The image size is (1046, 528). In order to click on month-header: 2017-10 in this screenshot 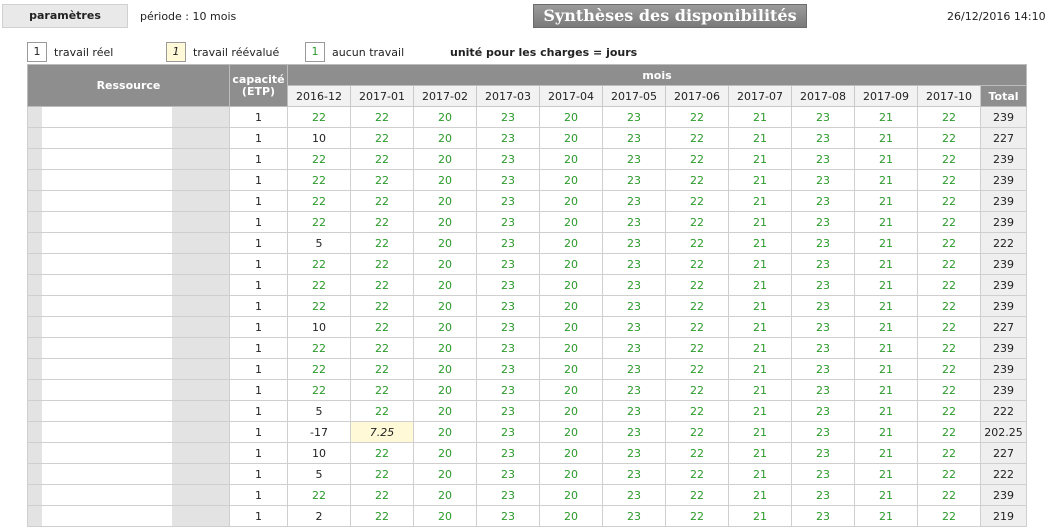, I will do `click(949, 96)`.